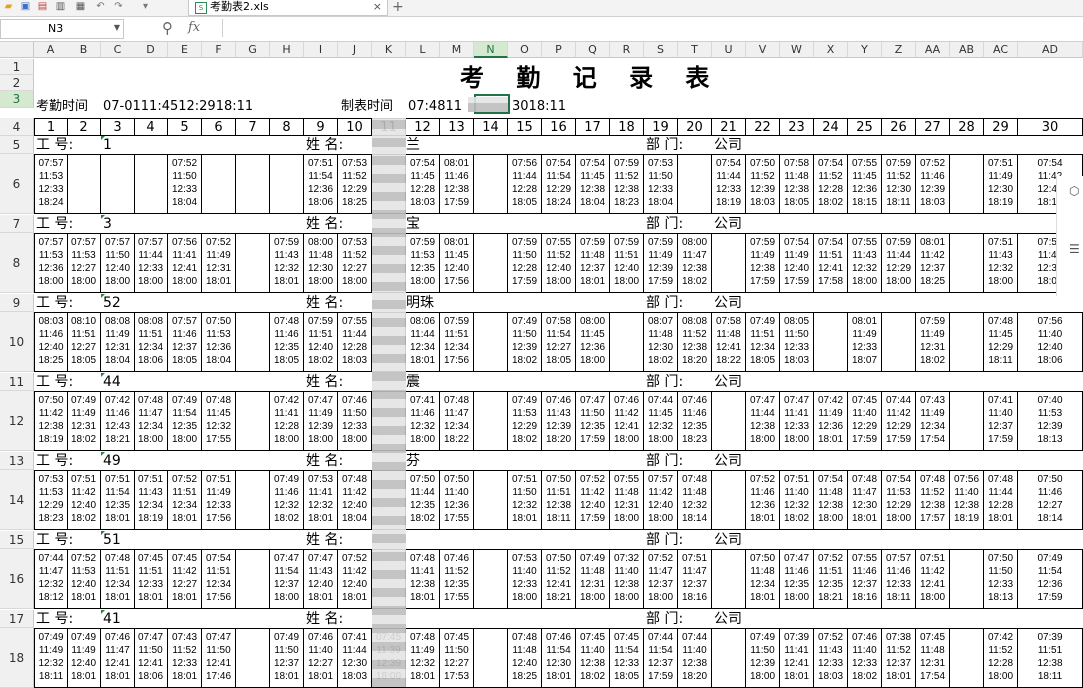  What do you see at coordinates (51, 50) in the screenshot?
I see `column-header-a: A` at bounding box center [51, 50].